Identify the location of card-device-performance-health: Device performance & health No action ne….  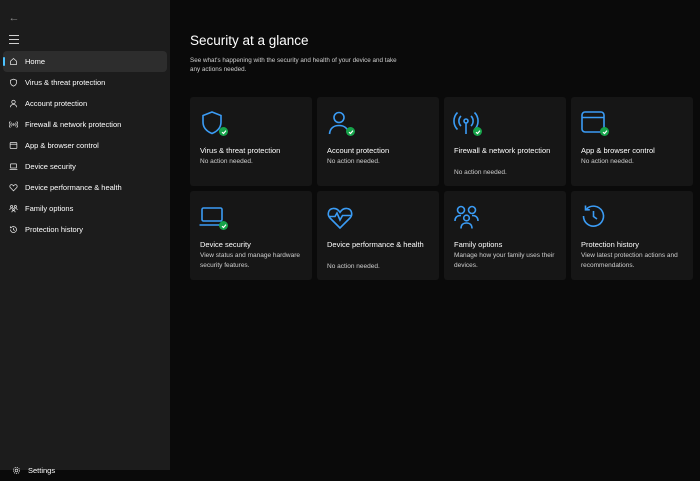
(378, 235).